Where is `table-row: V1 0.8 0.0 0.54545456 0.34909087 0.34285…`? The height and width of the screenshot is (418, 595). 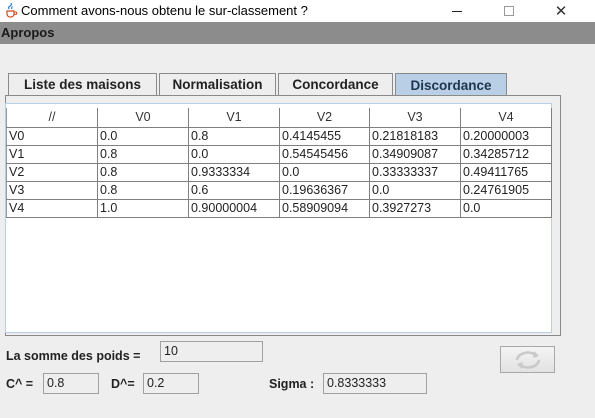 table-row: V1 0.8 0.0 0.54545456 0.34909087 0.34285… is located at coordinates (279, 154).